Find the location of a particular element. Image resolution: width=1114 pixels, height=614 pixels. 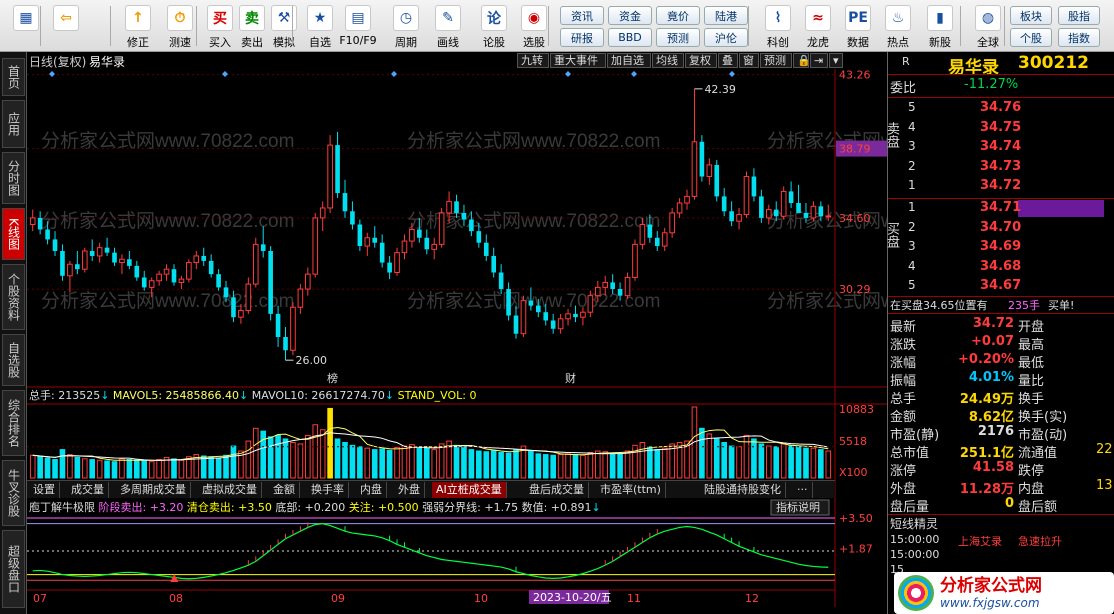

function-tab: 陆股通持股变化 is located at coordinates (743, 490).